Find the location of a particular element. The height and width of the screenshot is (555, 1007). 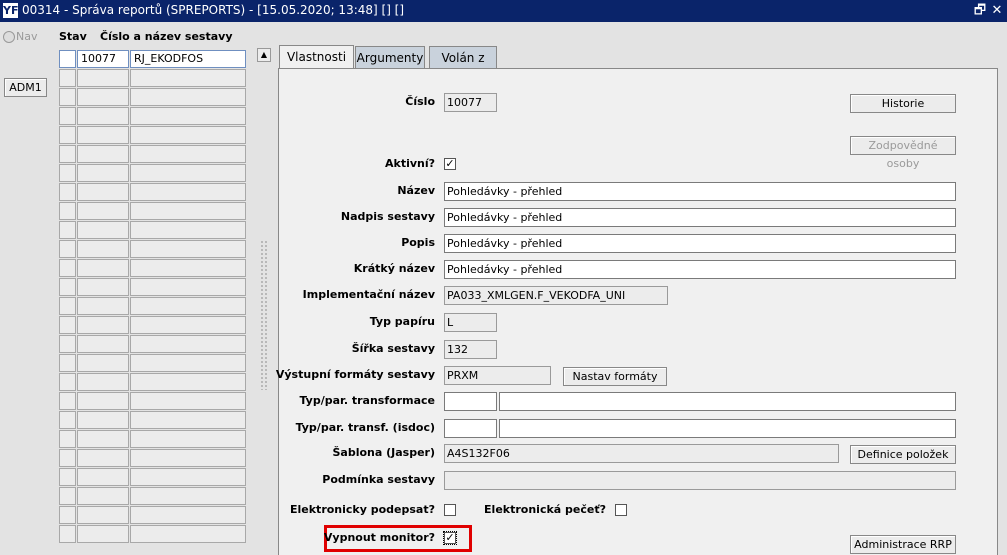

nastav-formaty-button: Nastav formáty is located at coordinates (615, 376).